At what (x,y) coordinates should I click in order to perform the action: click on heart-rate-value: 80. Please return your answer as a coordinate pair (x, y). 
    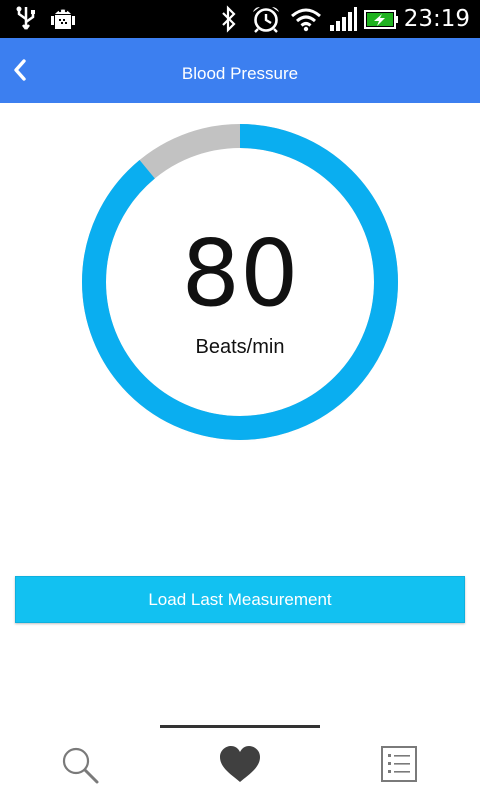
    Looking at the image, I should click on (240, 273).